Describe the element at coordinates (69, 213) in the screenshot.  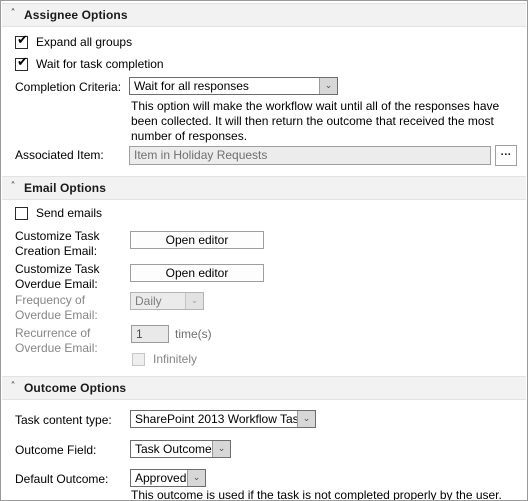
I see `checkbox-label: Send emails` at that location.